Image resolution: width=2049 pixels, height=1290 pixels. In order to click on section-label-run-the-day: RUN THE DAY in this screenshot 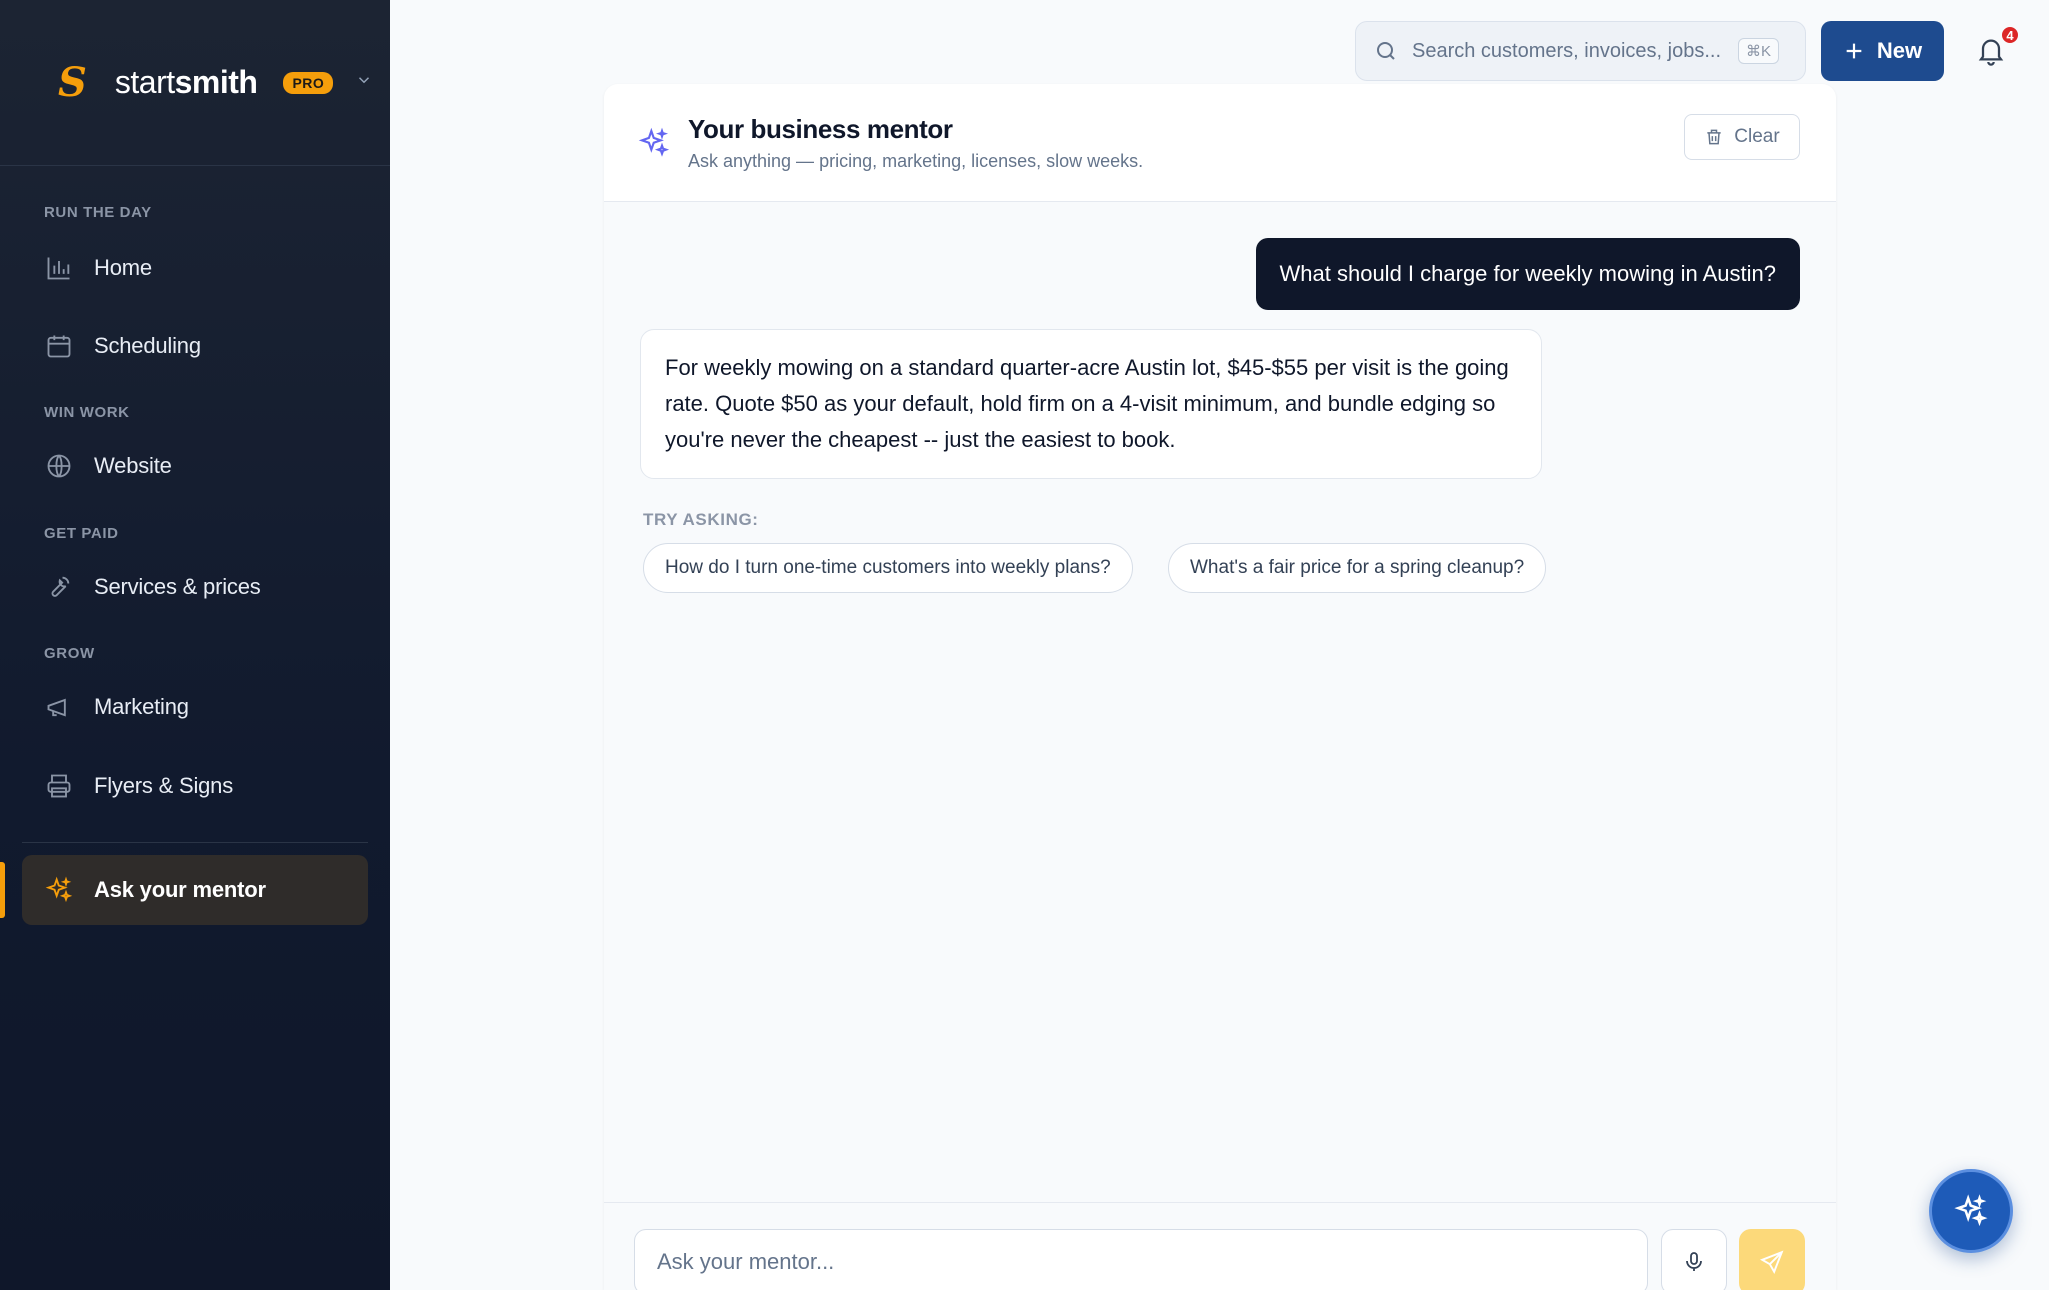, I will do `click(98, 212)`.